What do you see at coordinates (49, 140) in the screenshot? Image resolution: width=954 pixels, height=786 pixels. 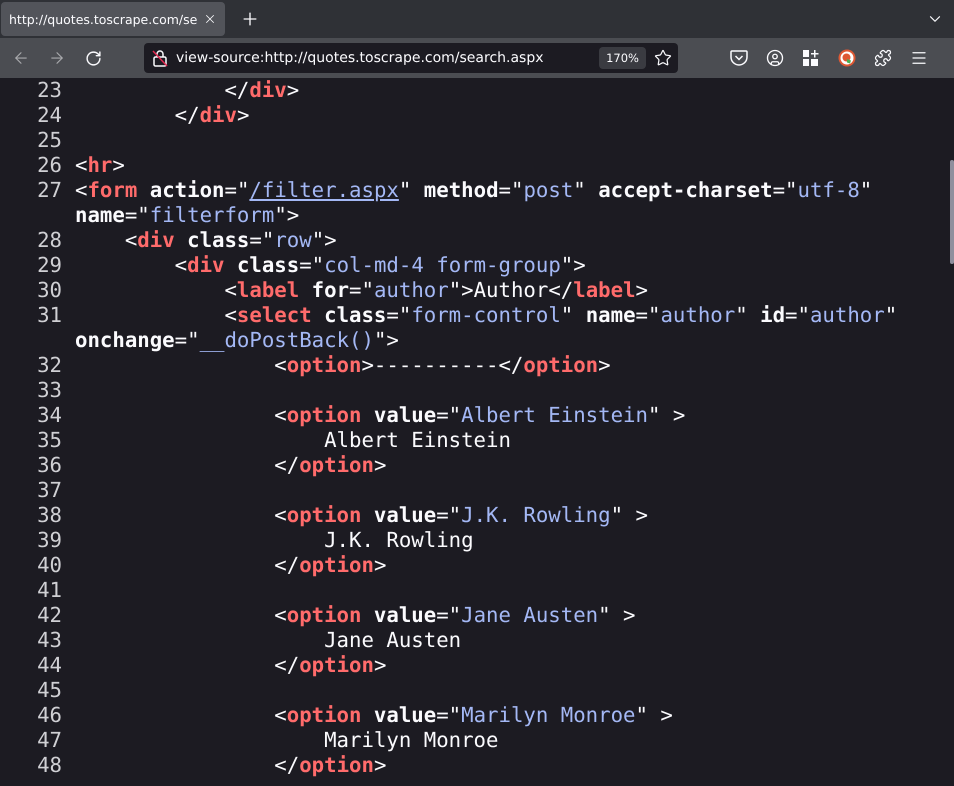 I see `line-number: 25` at bounding box center [49, 140].